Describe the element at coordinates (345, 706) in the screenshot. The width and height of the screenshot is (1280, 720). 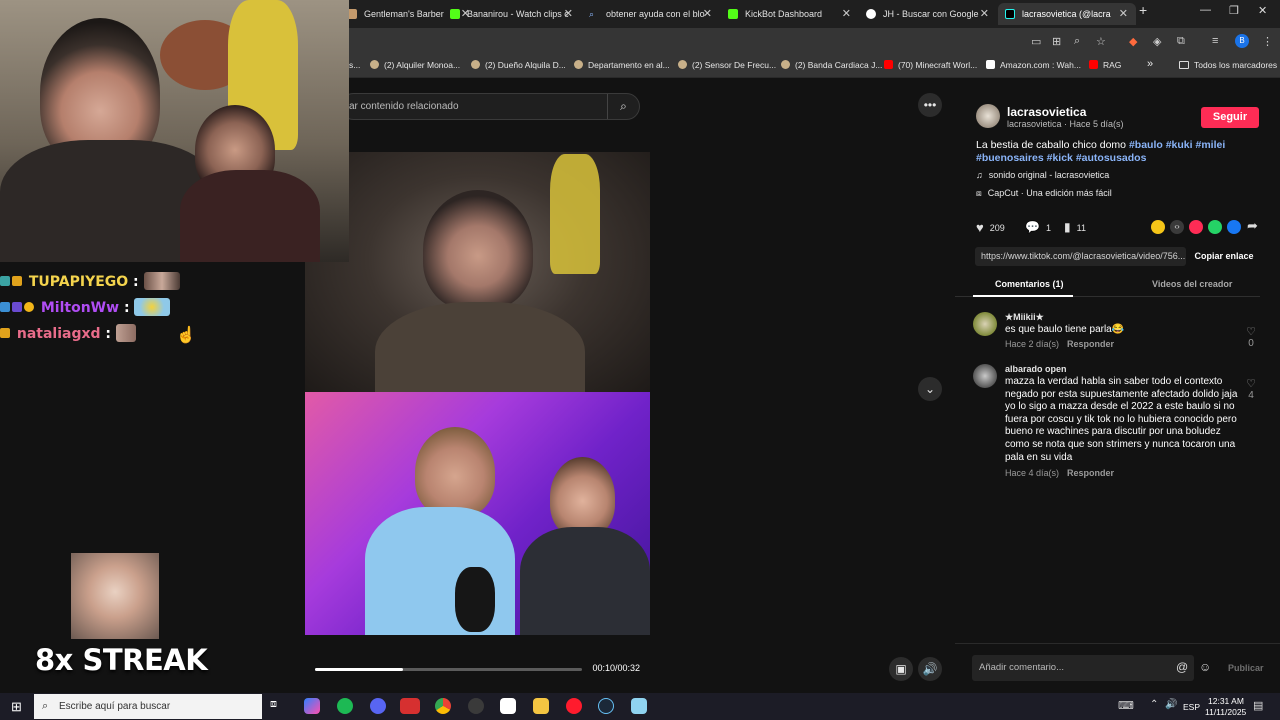
I see `spotify-icon` at that location.